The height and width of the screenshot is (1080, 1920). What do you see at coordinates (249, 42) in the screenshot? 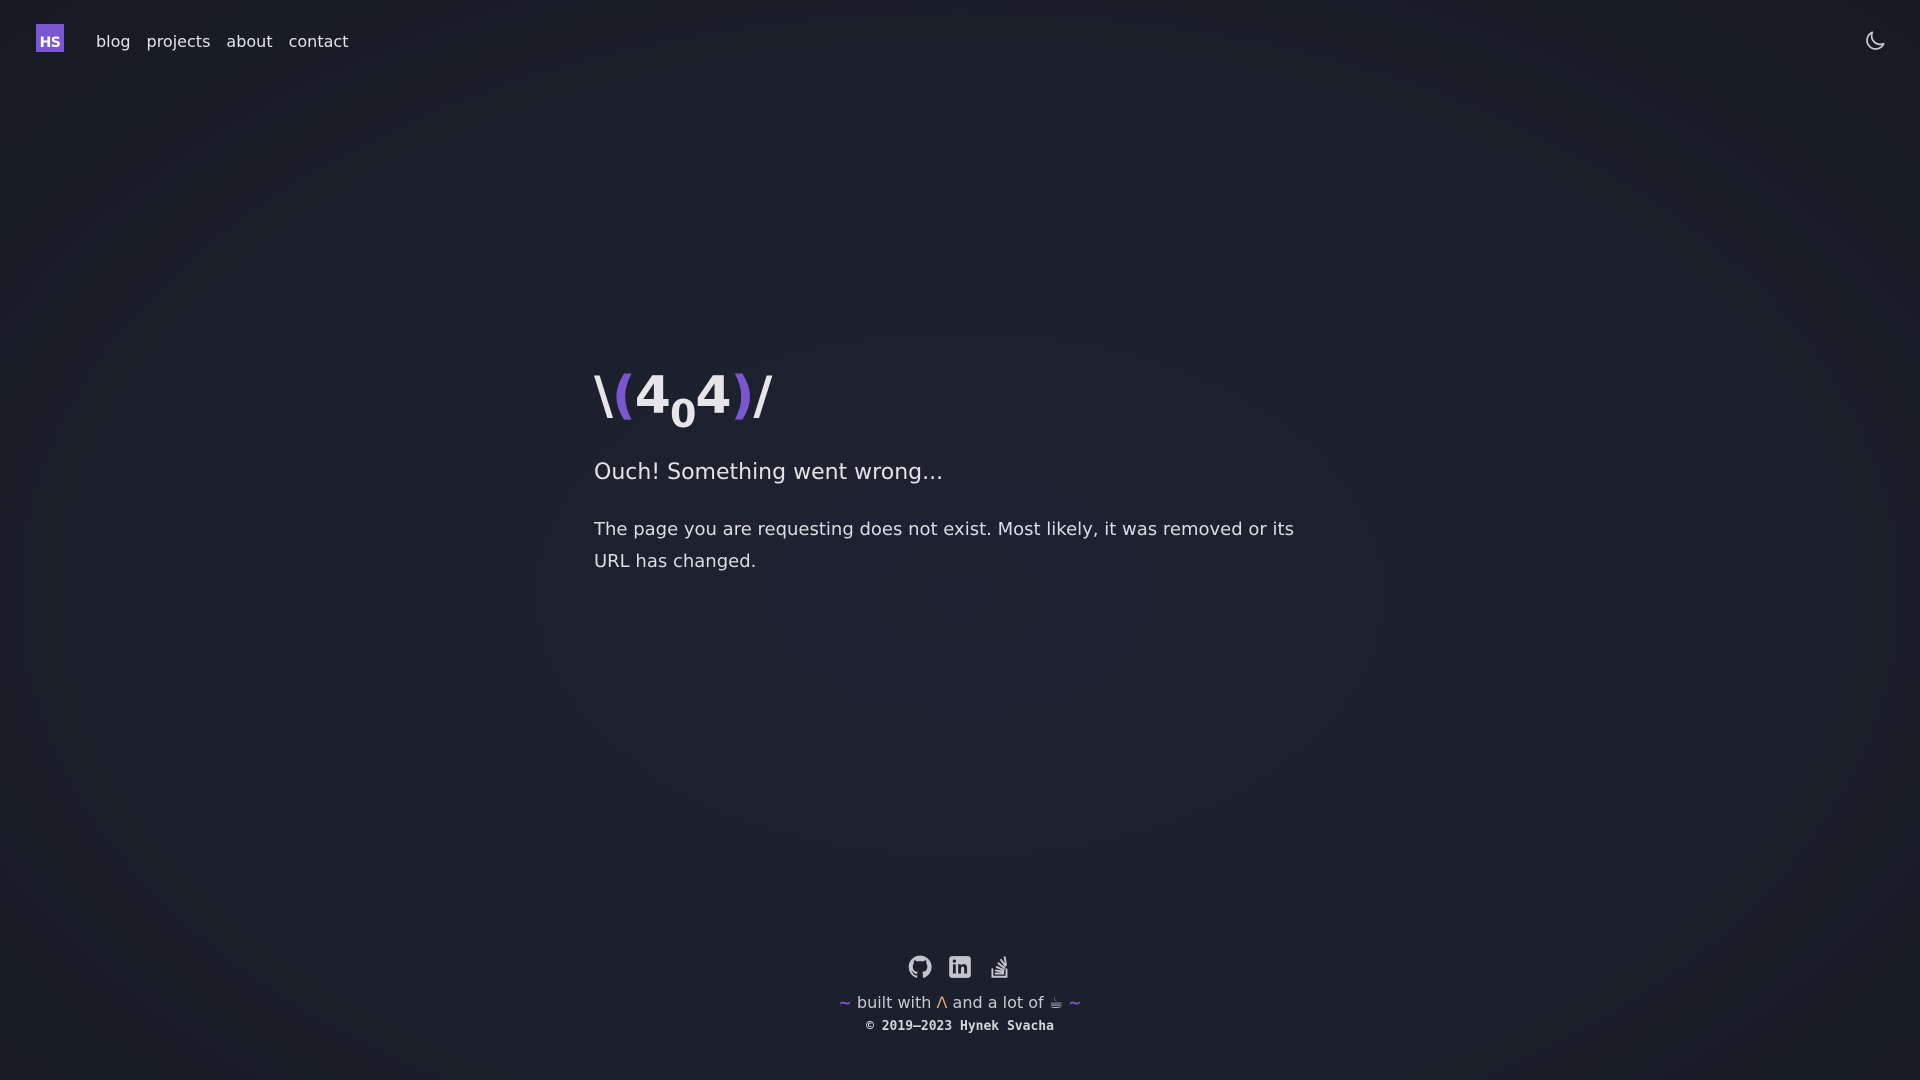
I see `nav-link-about: about` at bounding box center [249, 42].